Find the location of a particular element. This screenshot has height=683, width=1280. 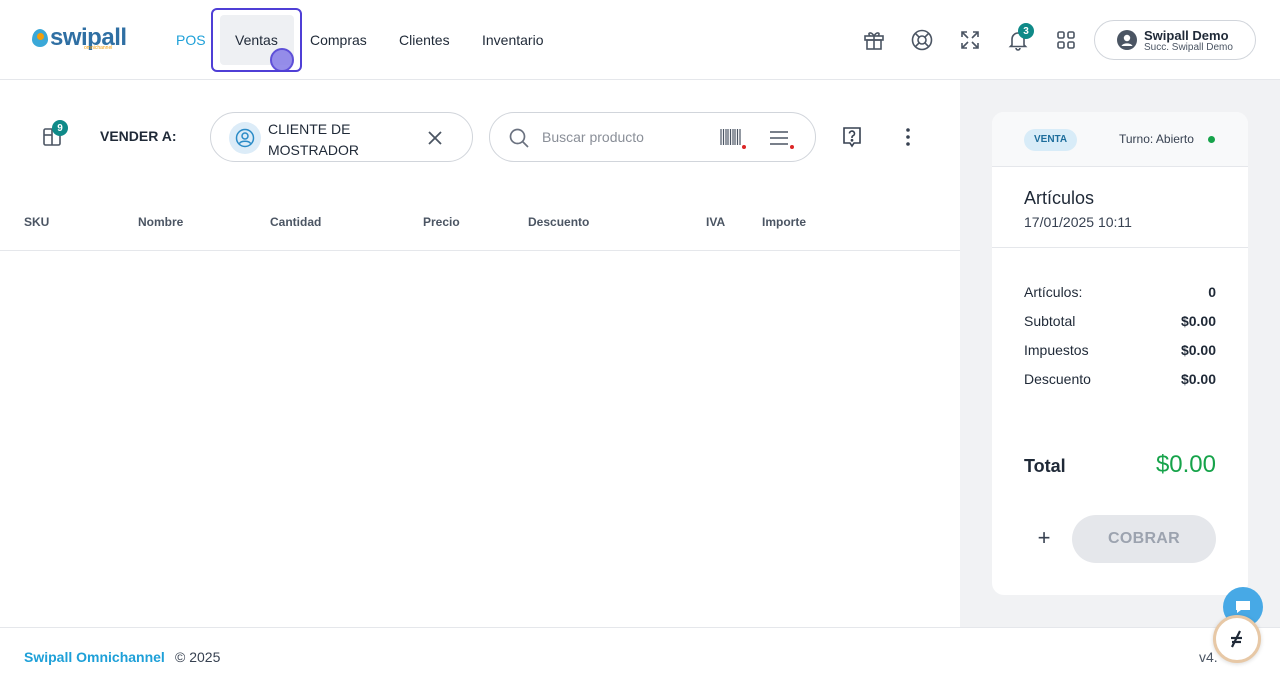

summary-row-impuestos: Impuestos $0.00 is located at coordinates (1120, 351).